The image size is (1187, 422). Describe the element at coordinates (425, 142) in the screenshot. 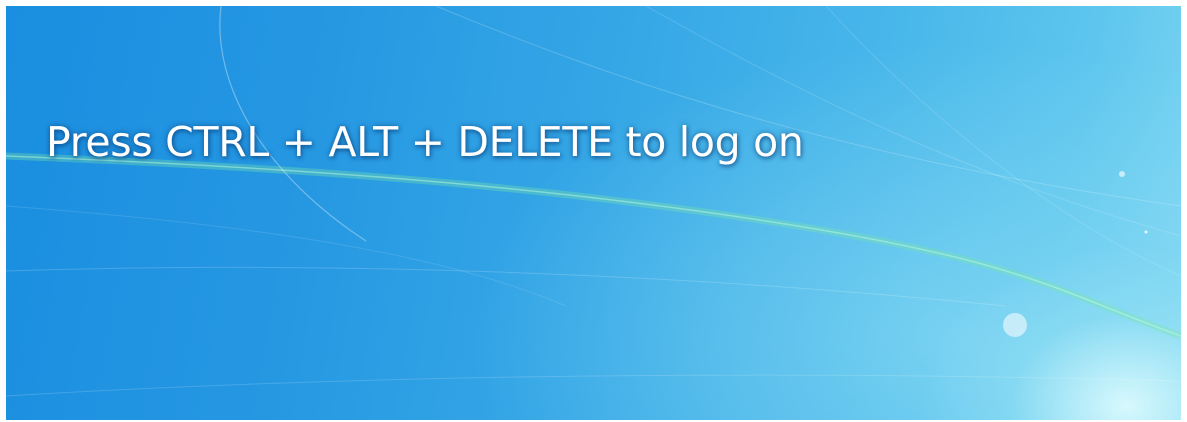

I see `logon-instruction-text: Press CTRL + ALT + DELETE to log on` at that location.